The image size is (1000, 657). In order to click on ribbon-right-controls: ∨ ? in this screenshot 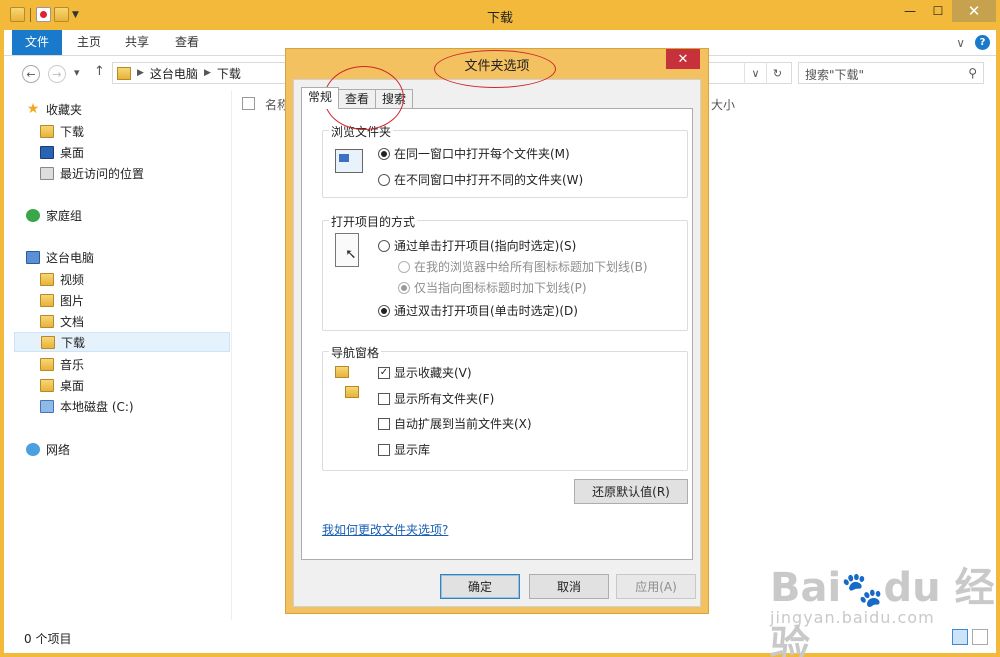, I will do `click(973, 42)`.